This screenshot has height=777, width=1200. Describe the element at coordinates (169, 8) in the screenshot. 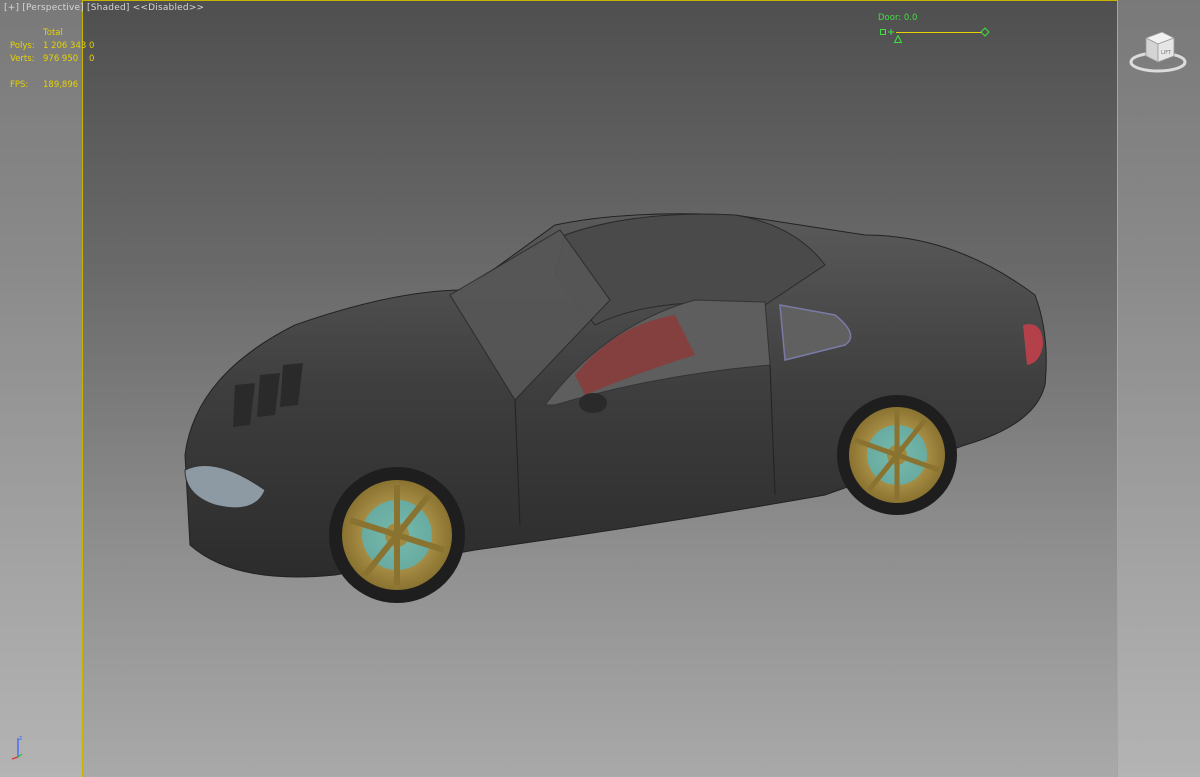

I see `disabled-menu: <<Disabled>>` at that location.